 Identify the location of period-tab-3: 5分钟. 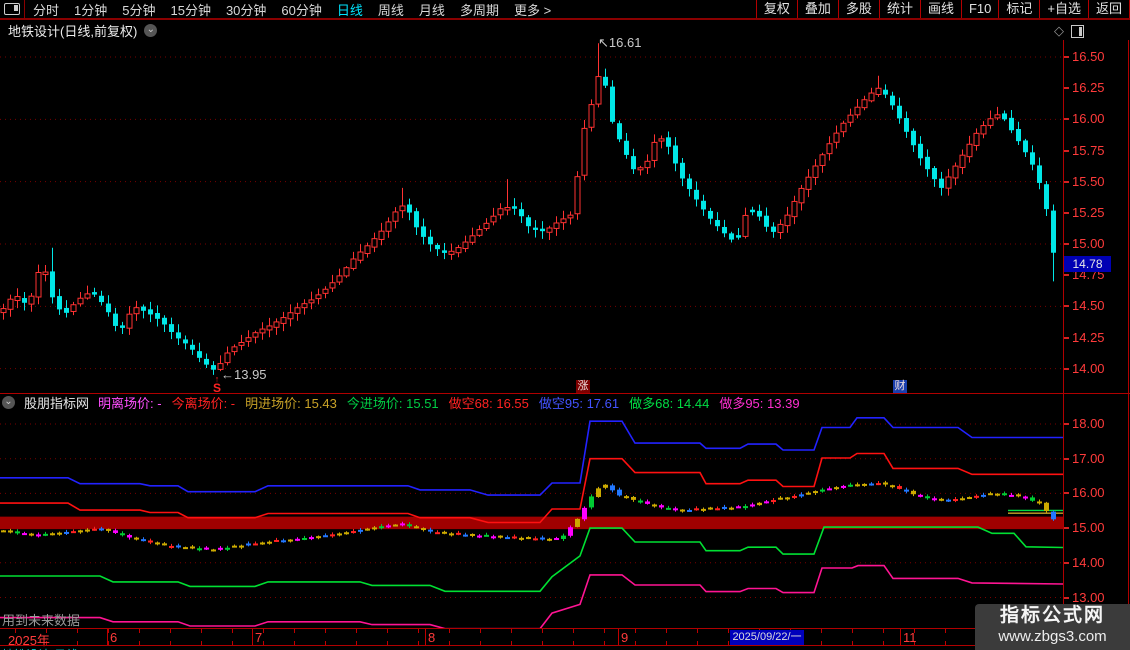
(138, 9).